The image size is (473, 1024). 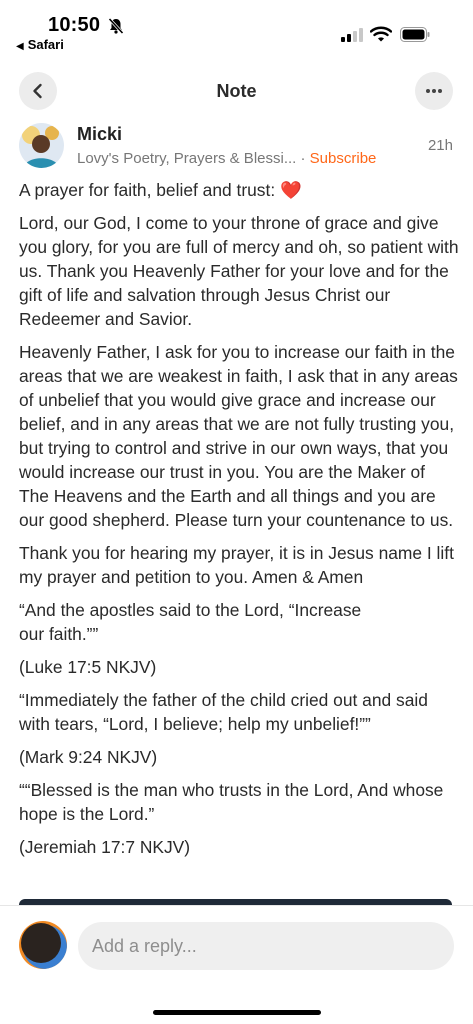 I want to click on nav-header: Note, so click(x=236, y=92).